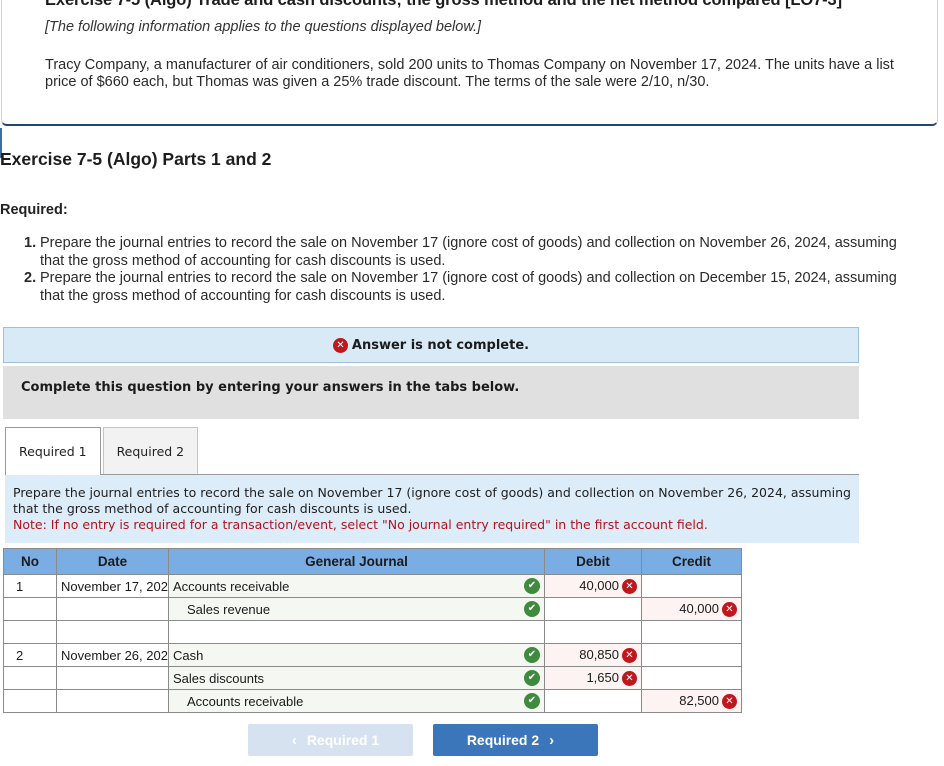 The width and height of the screenshot is (944, 766). I want to click on header-no: No, so click(30, 561).